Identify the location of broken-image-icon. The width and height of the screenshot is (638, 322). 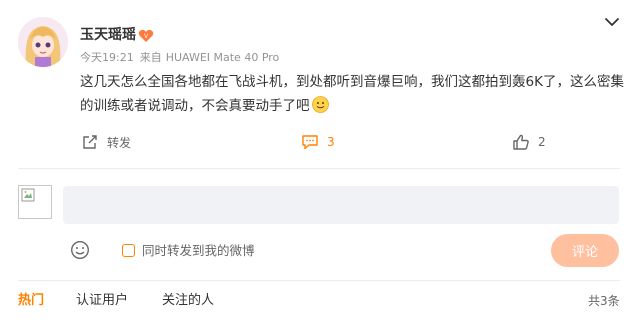
(28, 195).